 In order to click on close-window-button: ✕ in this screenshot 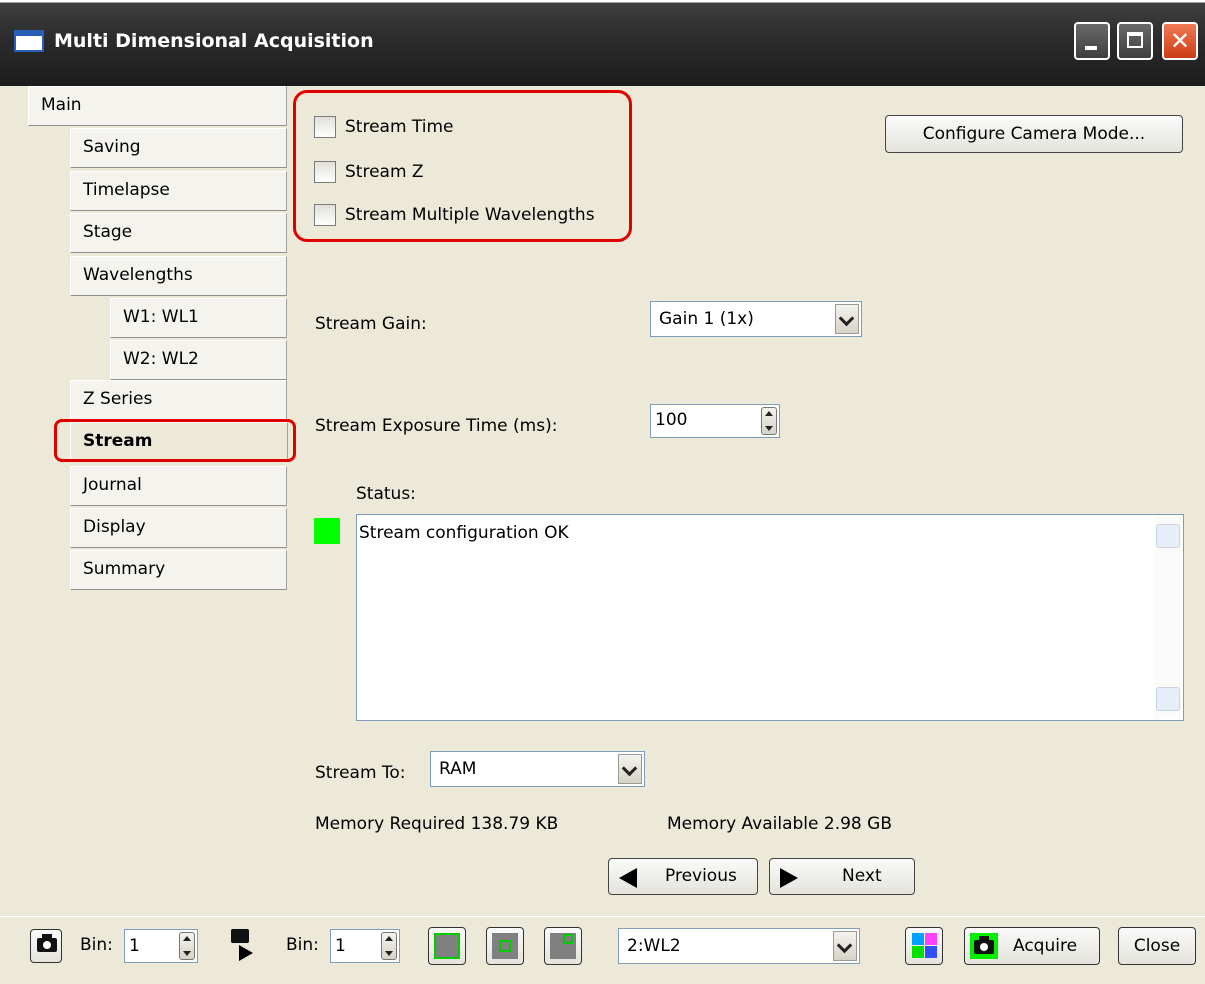, I will do `click(1180, 41)`.